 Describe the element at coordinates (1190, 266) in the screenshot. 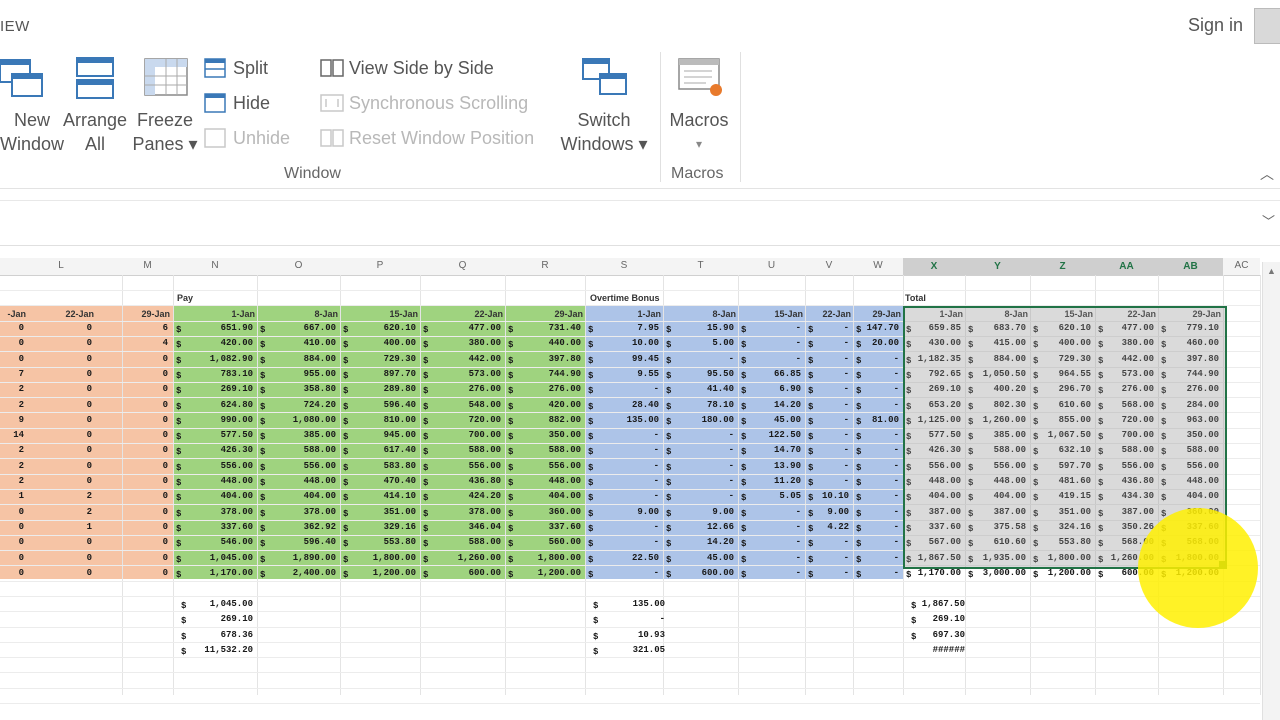

I see `column-header-ab: AB` at that location.